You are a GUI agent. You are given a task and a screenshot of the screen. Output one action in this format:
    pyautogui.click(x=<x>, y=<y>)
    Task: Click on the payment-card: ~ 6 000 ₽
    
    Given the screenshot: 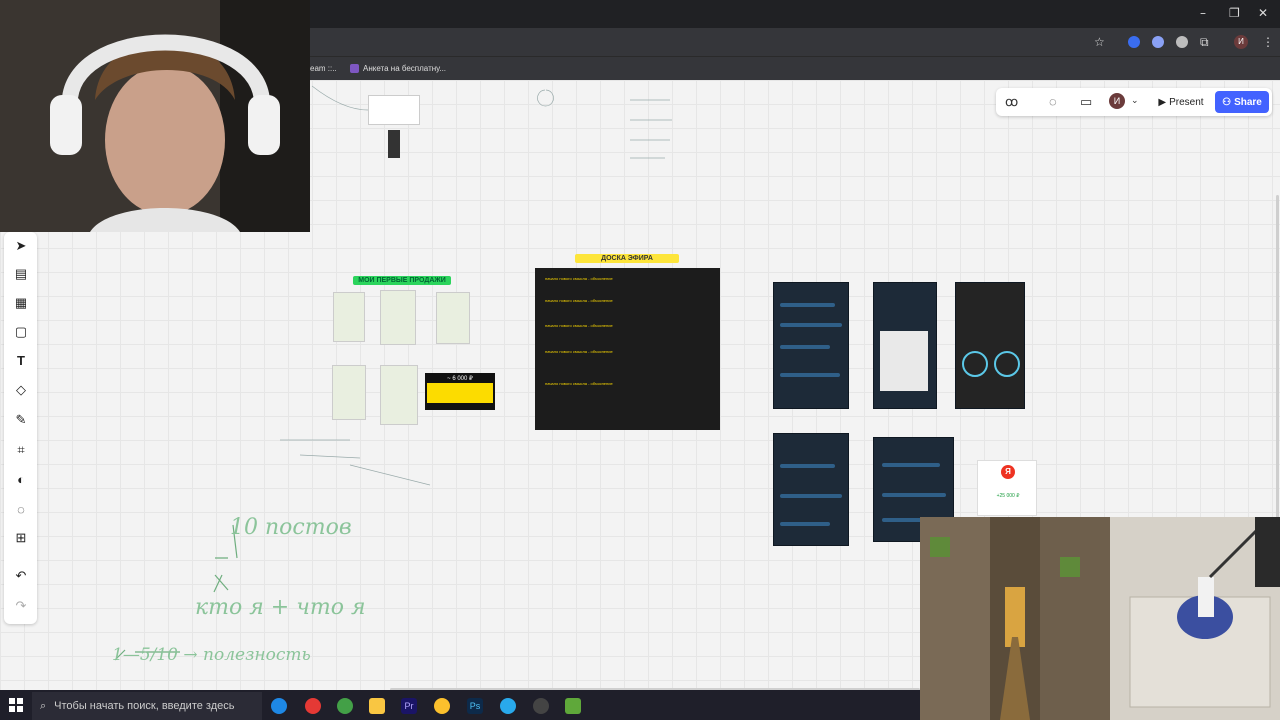 What is the action you would take?
    pyautogui.click(x=460, y=391)
    